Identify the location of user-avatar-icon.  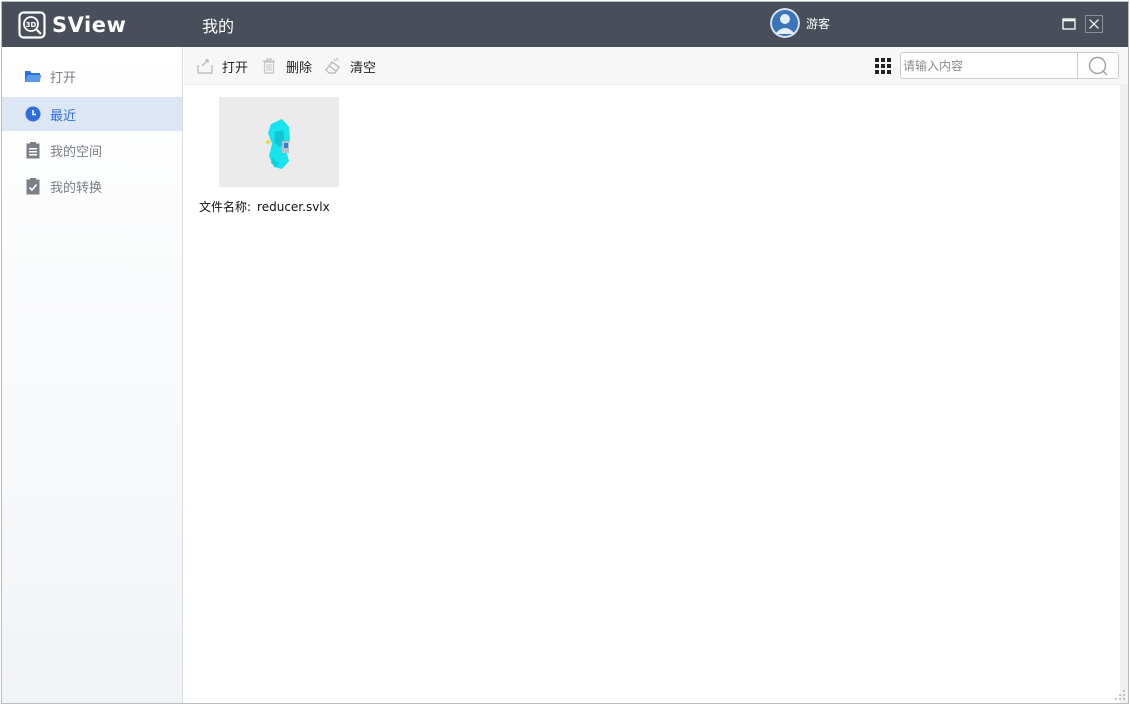
(785, 23).